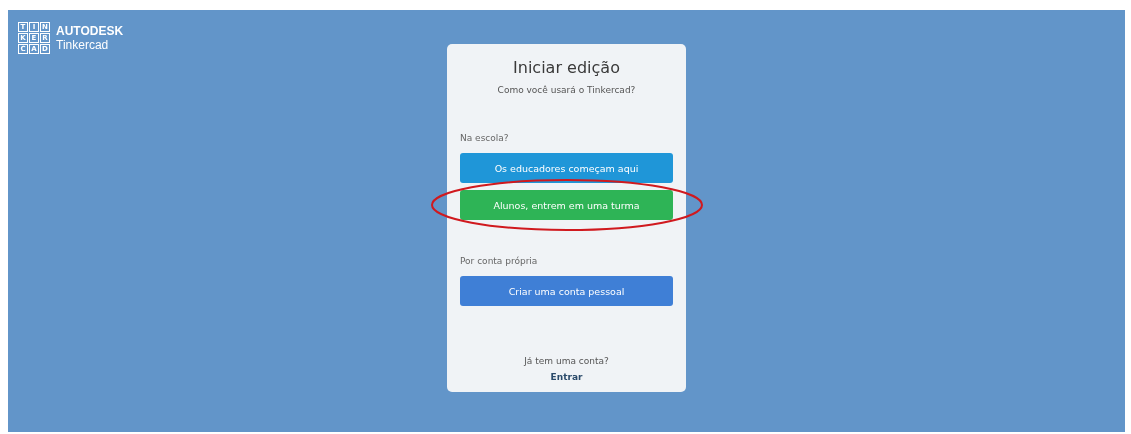 Image resolution: width=1131 pixels, height=434 pixels. I want to click on signin-prompt: Já tem uma conta?, so click(566, 361).